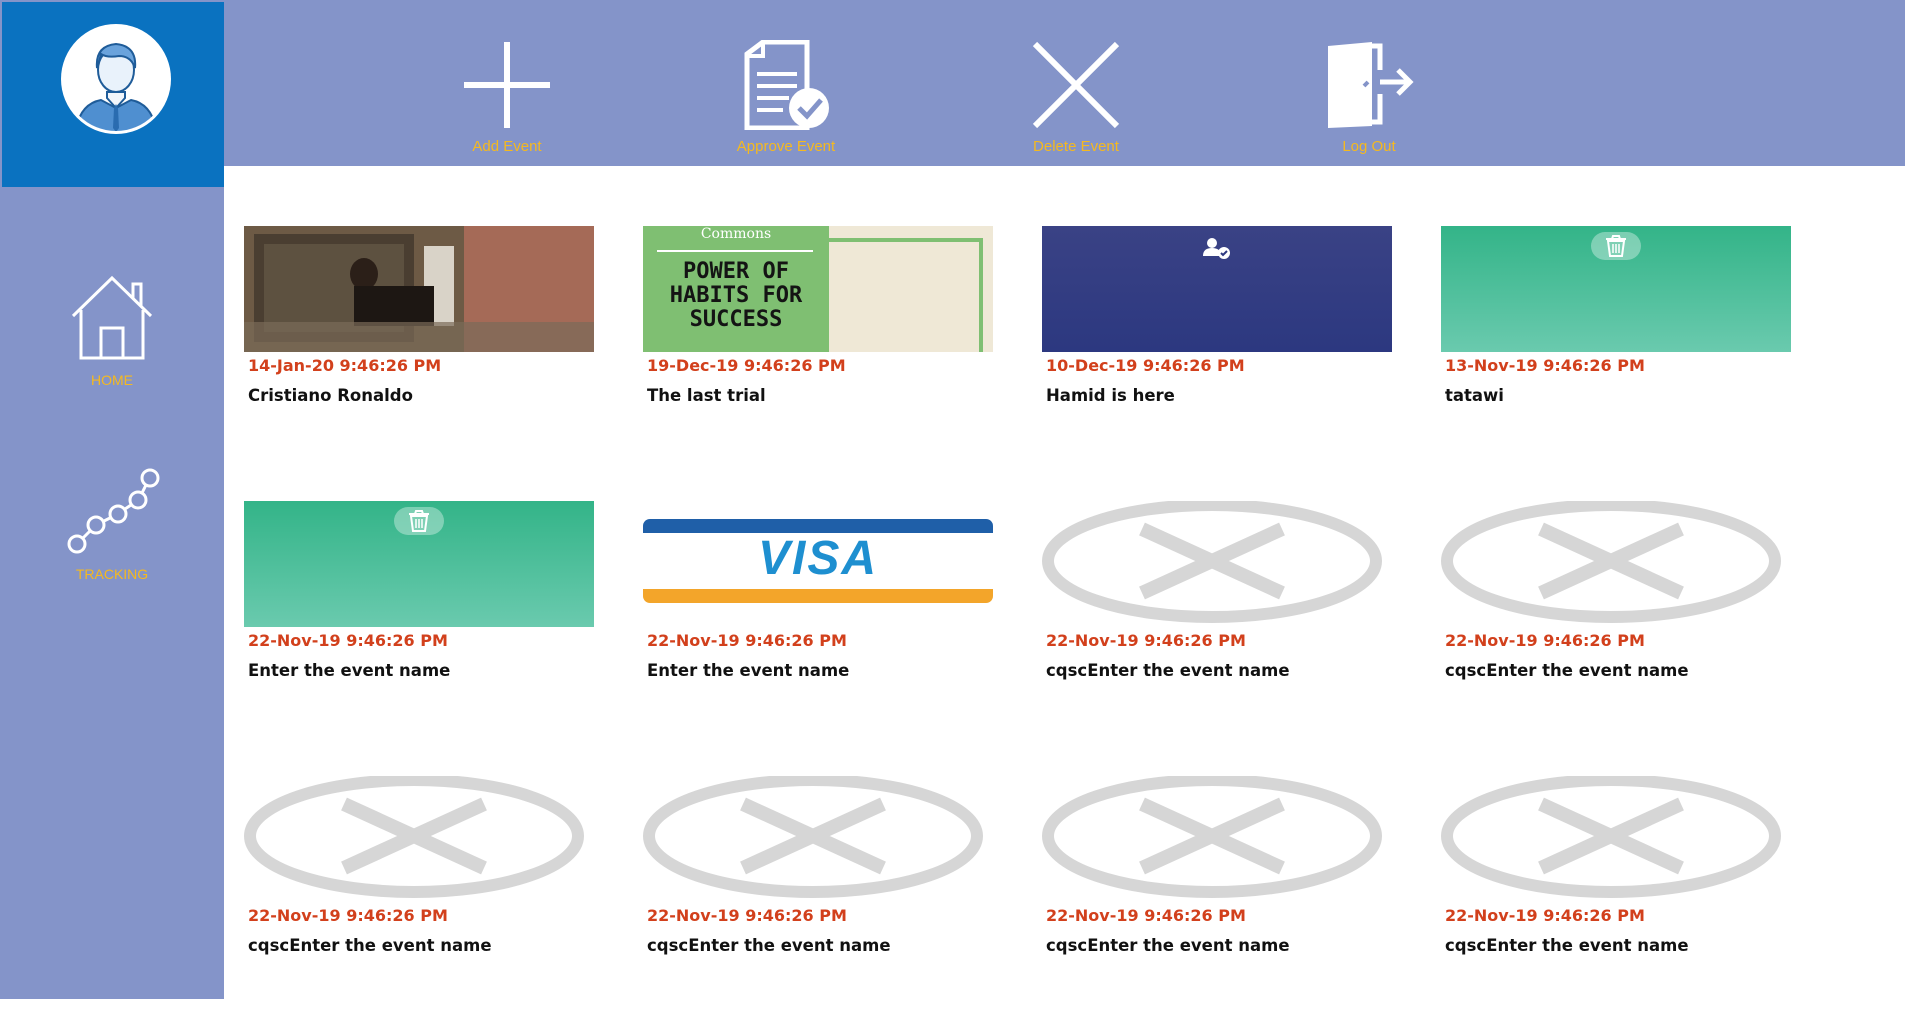  I want to click on event-thumbnail-photo, so click(419, 289).